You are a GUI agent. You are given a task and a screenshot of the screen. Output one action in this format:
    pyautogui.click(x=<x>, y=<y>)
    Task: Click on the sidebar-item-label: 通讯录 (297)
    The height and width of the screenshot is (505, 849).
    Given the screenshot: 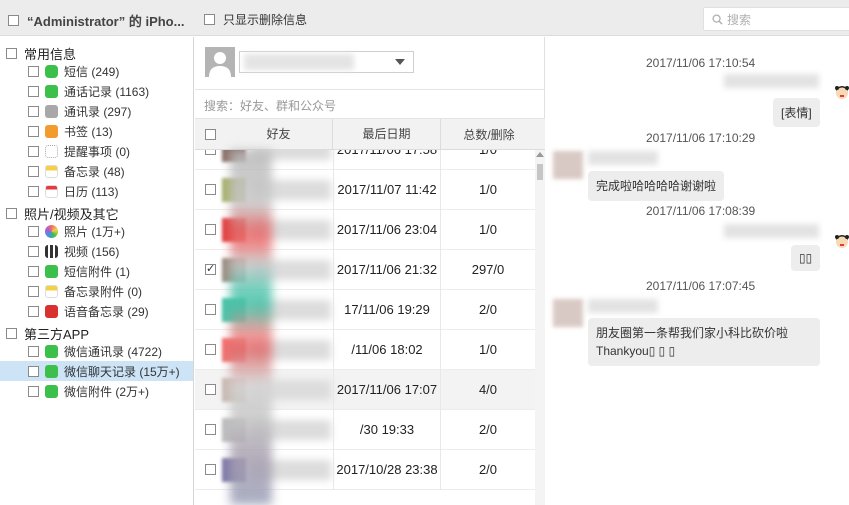 What is the action you would take?
    pyautogui.click(x=98, y=111)
    